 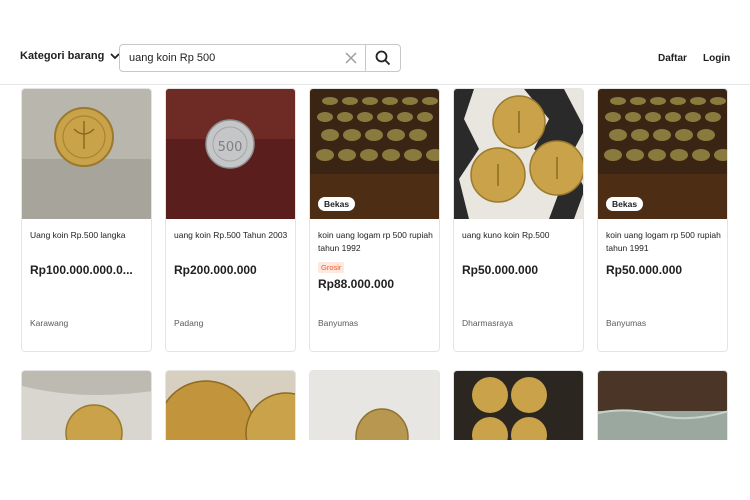 What do you see at coordinates (376, 242) in the screenshot?
I see `listing-title: koin uang logam rp 500 rupiah tahun 1992` at bounding box center [376, 242].